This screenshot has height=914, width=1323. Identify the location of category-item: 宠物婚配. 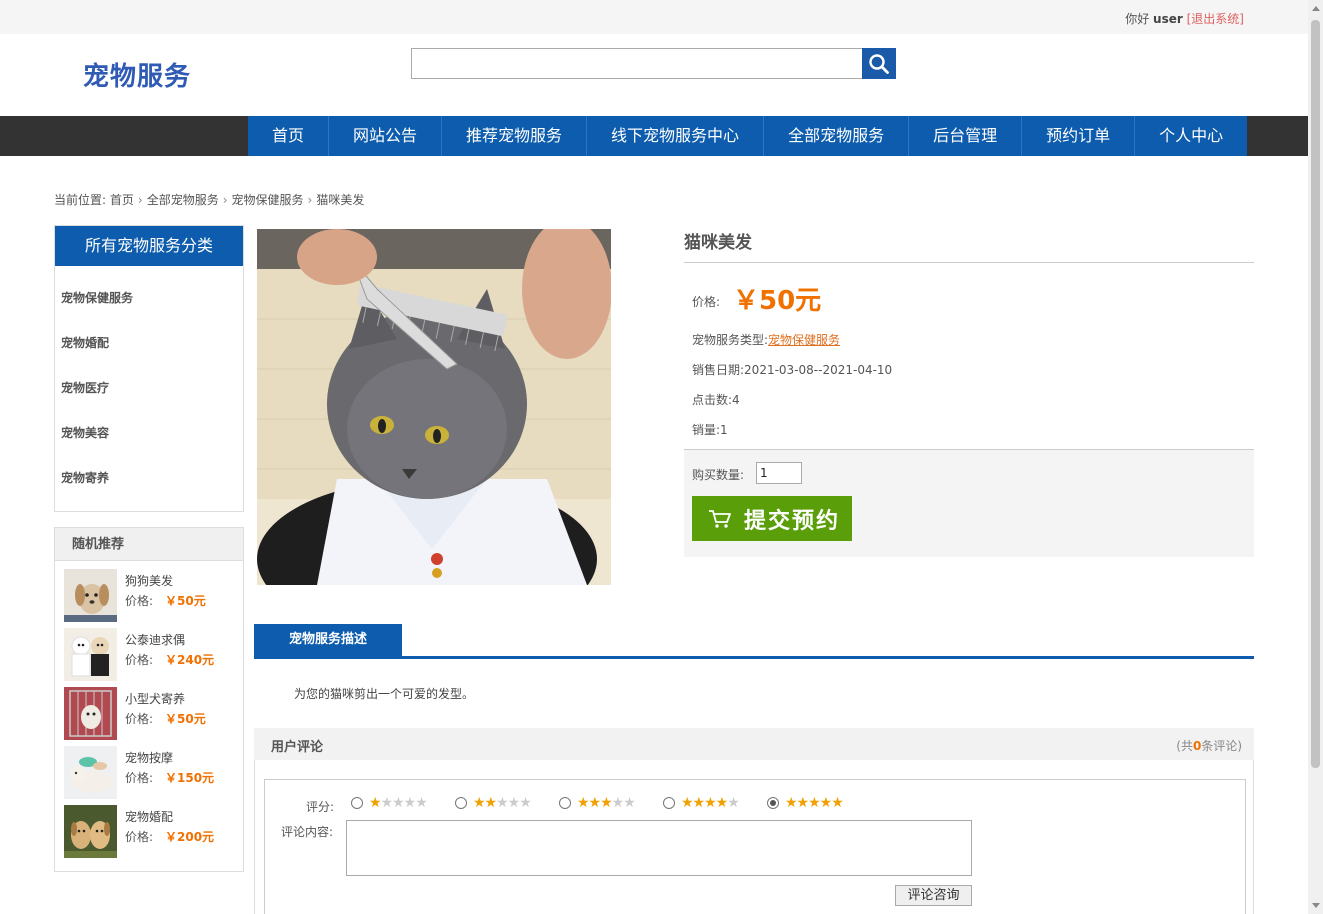
(149, 355).